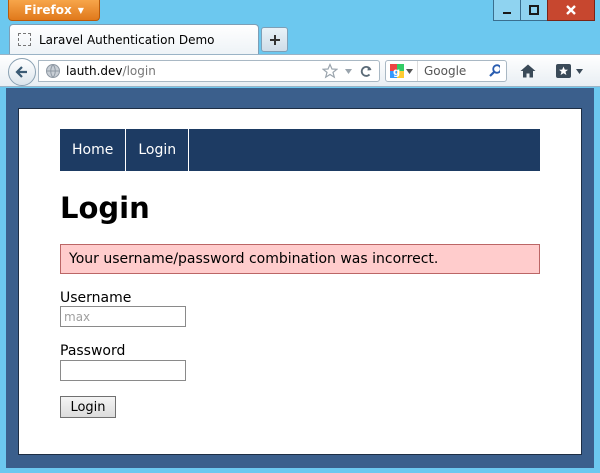  What do you see at coordinates (209, 71) in the screenshot?
I see `url-bar: lauth.dev/login` at bounding box center [209, 71].